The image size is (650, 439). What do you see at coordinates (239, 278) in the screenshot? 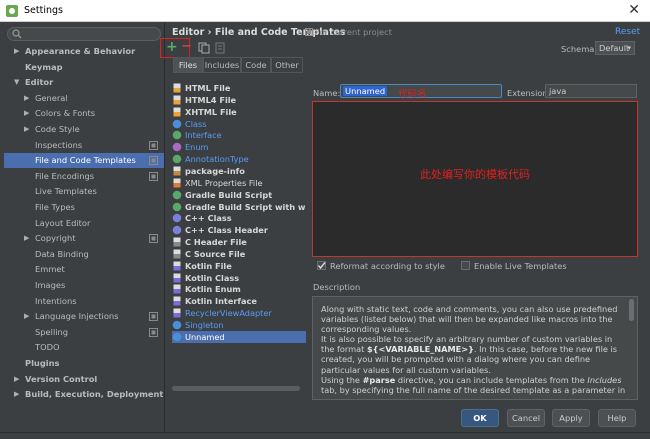
I see `template-list-item: Kotlin Class` at bounding box center [239, 278].